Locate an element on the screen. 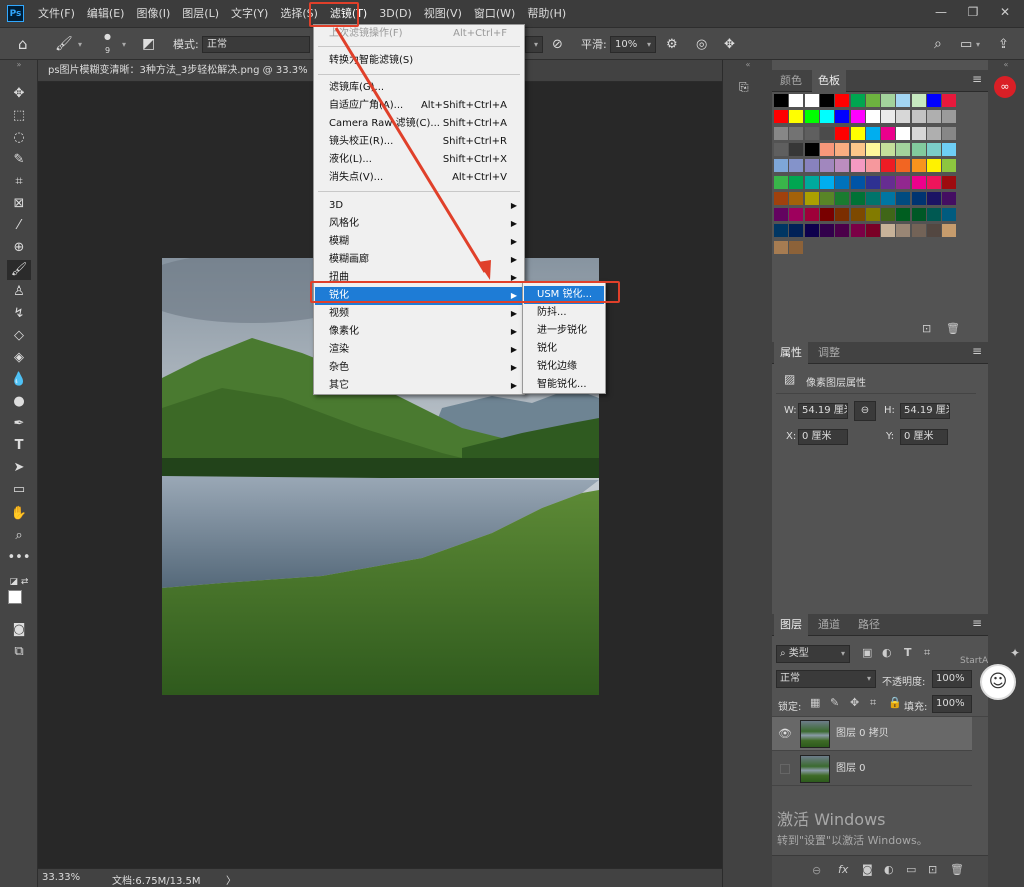 The height and width of the screenshot is (887, 1024). menu-item-sharpen-more: 进一步锐化 is located at coordinates (564, 331).